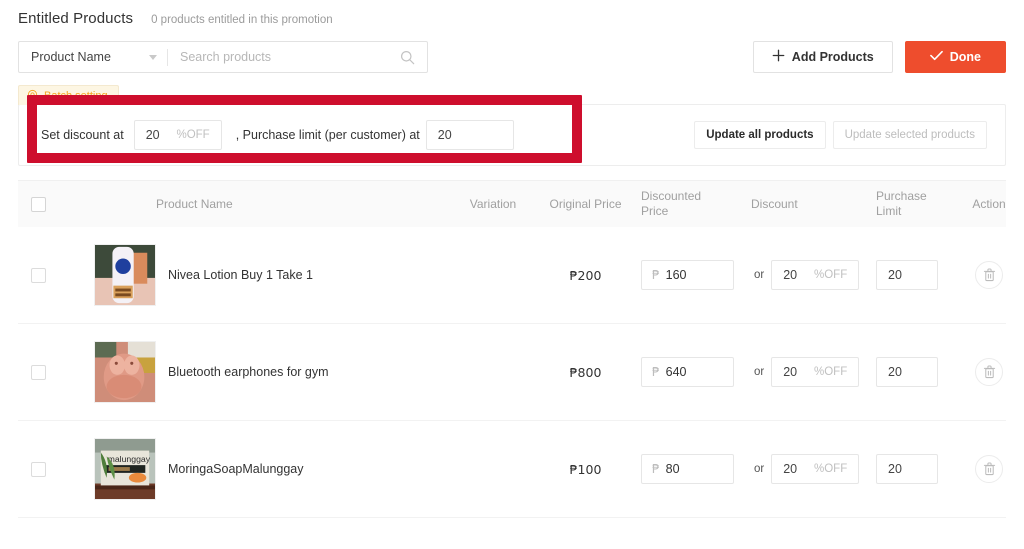 The height and width of the screenshot is (549, 1024). I want to click on update-selected-products-button: Update selected products, so click(909, 135).